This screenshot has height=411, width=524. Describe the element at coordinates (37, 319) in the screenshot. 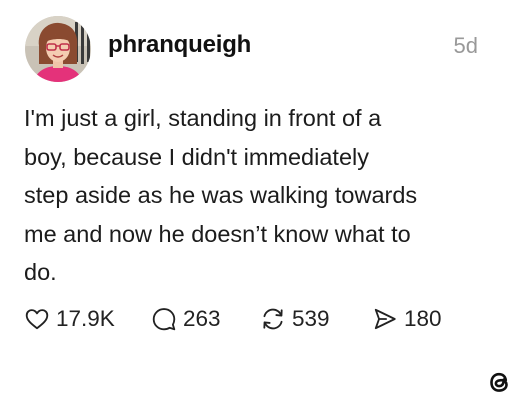

I see `heart-icon` at that location.